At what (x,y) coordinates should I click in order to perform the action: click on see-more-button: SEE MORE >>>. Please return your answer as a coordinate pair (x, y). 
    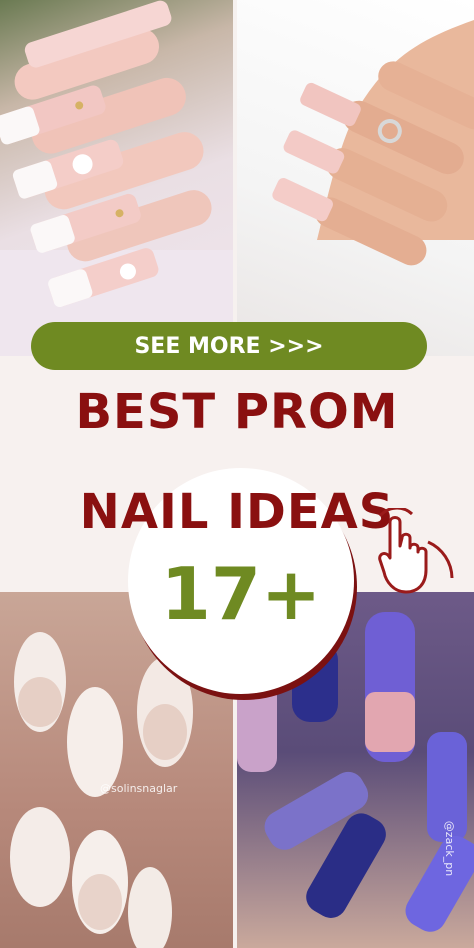
    Looking at the image, I should click on (229, 346).